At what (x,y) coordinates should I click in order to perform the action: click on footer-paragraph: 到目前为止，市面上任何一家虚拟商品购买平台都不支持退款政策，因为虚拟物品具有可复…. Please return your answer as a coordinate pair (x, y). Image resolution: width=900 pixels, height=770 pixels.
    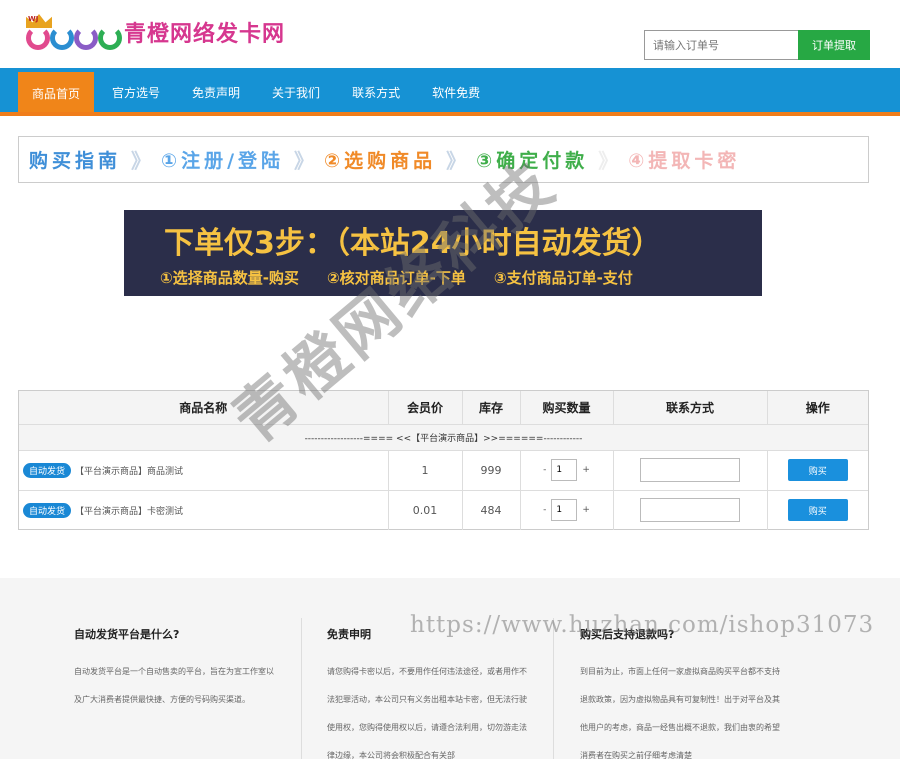
    Looking at the image, I should click on (680, 713).